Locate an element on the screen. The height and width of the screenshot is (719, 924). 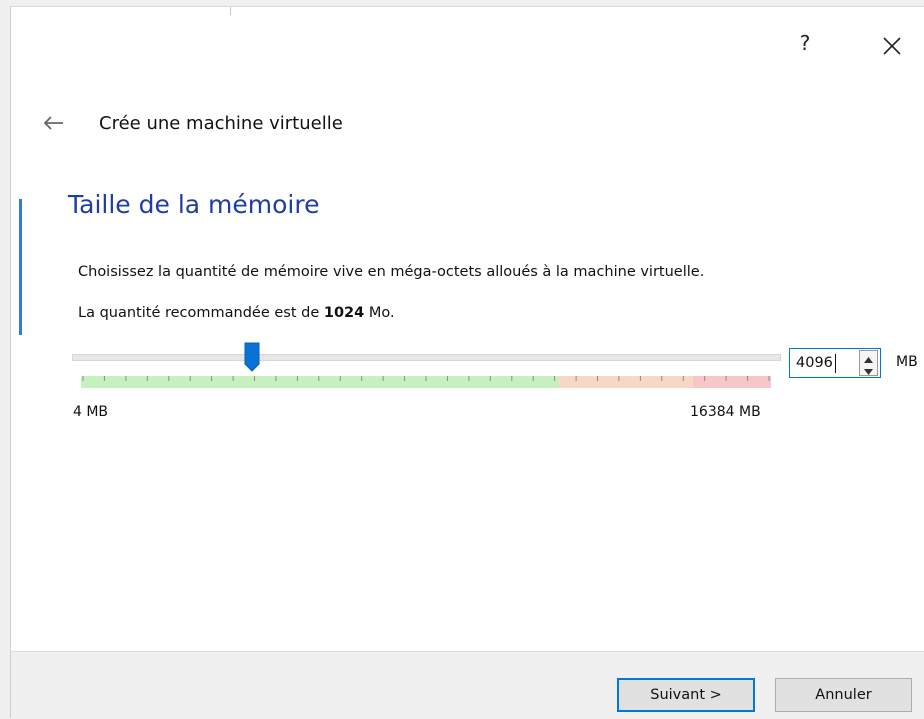
slider-thumb-icon is located at coordinates (252, 357).